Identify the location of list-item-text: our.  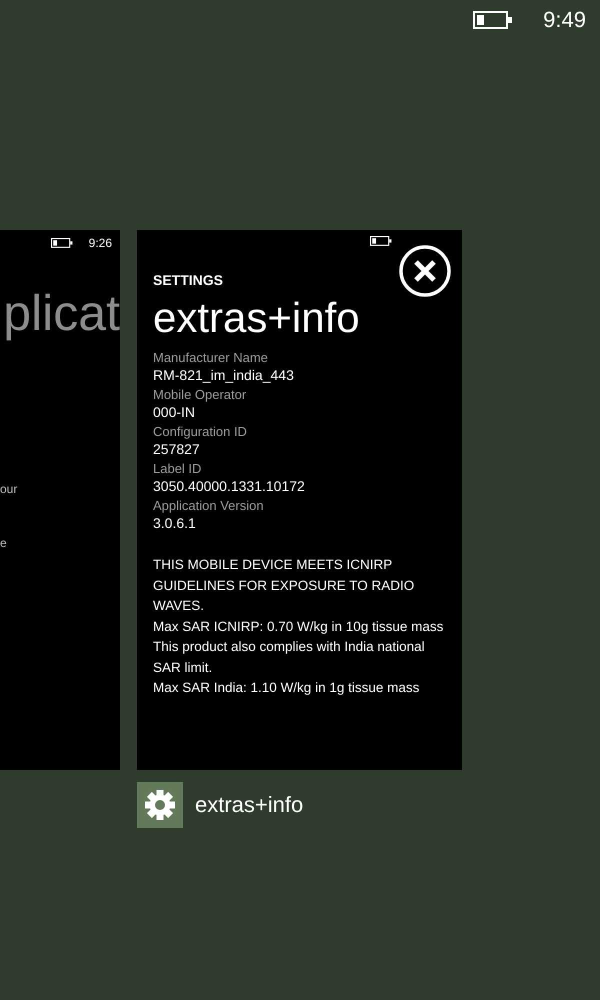
(9, 489).